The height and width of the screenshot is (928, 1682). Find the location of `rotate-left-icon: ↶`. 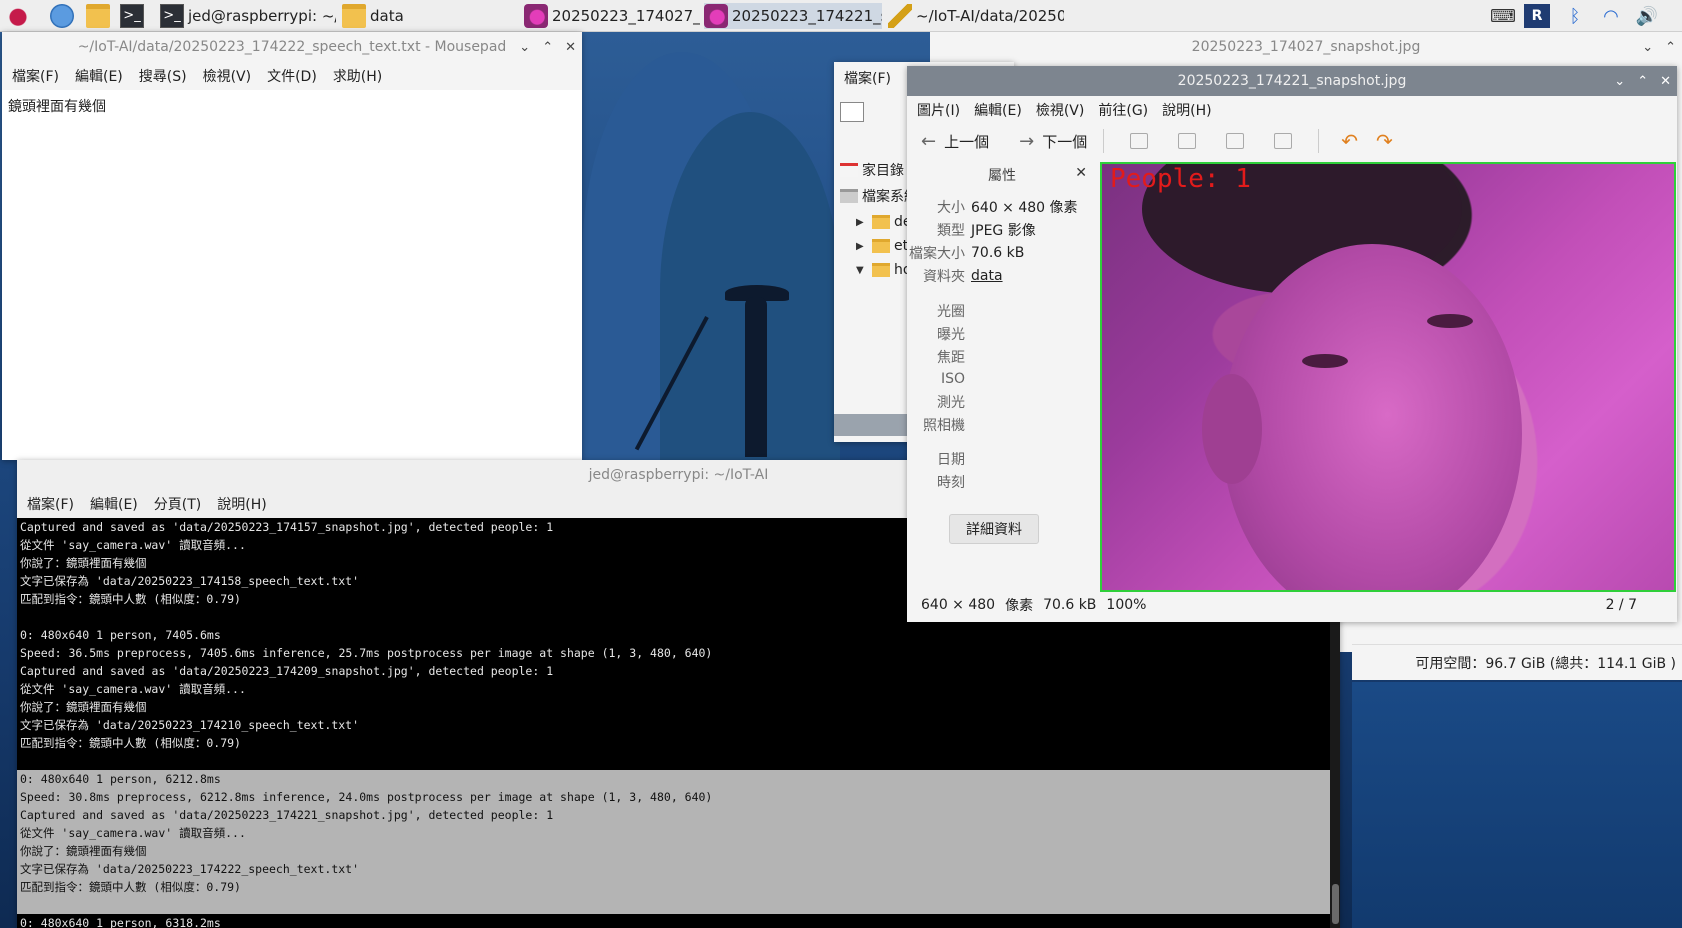

rotate-left-icon: ↶ is located at coordinates (1349, 141).